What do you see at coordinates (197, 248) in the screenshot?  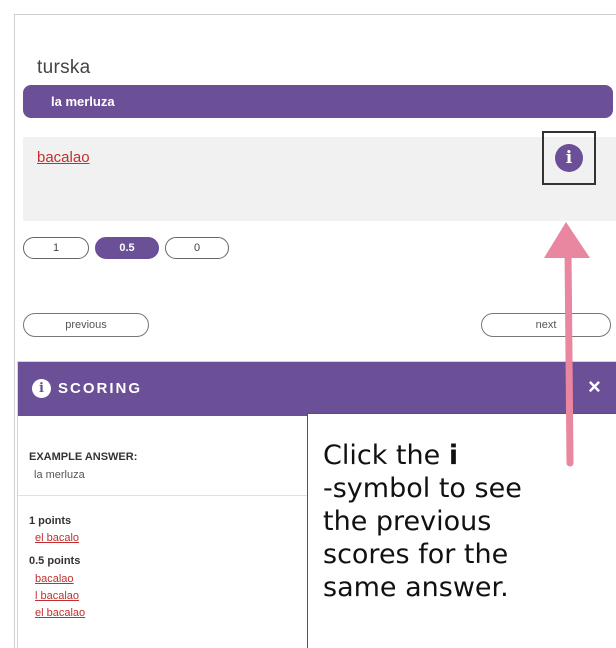 I see `score-option-0: 0` at bounding box center [197, 248].